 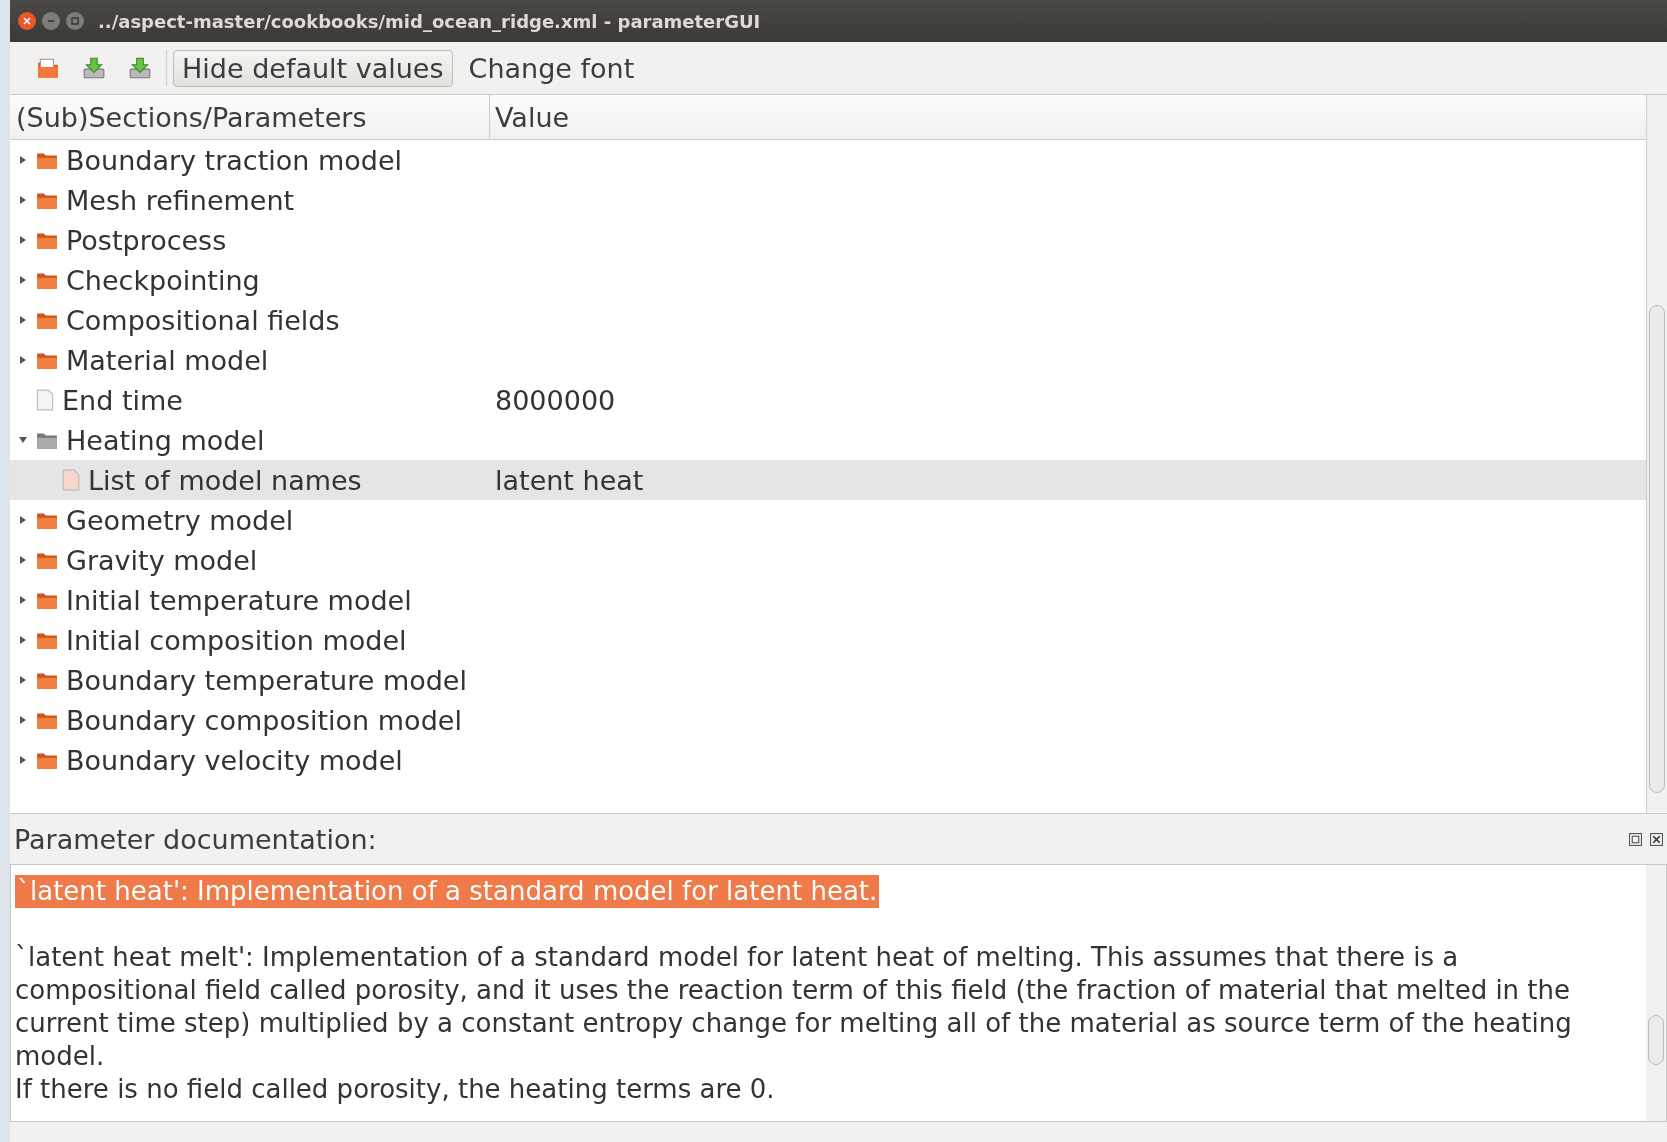 I want to click on tree-row: List of model names latent heat, so click(x=828, y=480).